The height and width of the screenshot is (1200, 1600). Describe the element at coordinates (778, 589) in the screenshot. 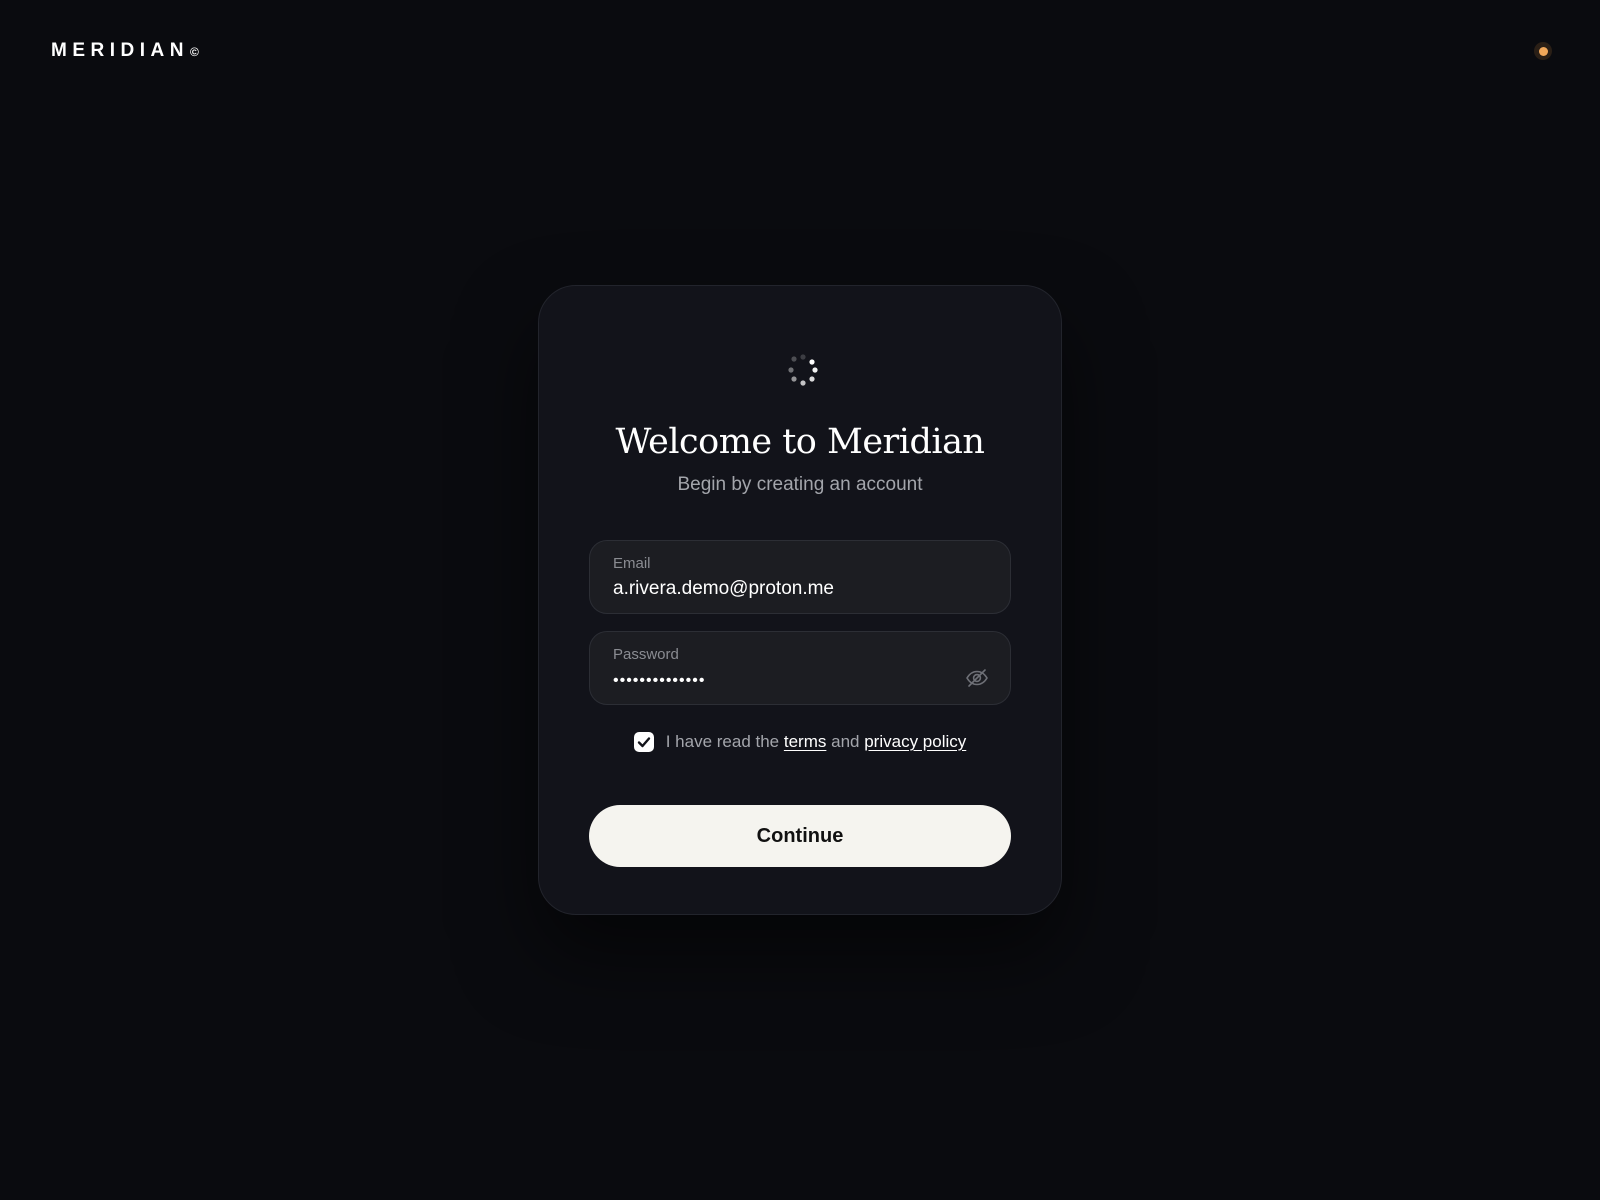

I see `email-input` at that location.